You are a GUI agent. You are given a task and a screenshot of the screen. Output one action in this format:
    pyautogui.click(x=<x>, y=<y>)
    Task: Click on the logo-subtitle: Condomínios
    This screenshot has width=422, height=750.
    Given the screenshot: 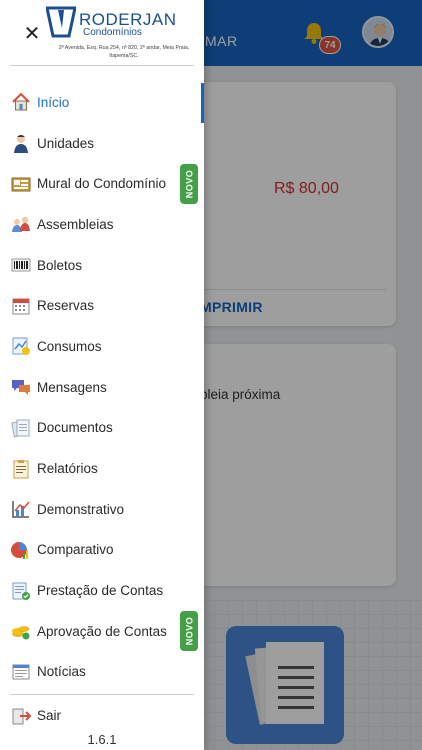 What is the action you would take?
    pyautogui.click(x=112, y=32)
    